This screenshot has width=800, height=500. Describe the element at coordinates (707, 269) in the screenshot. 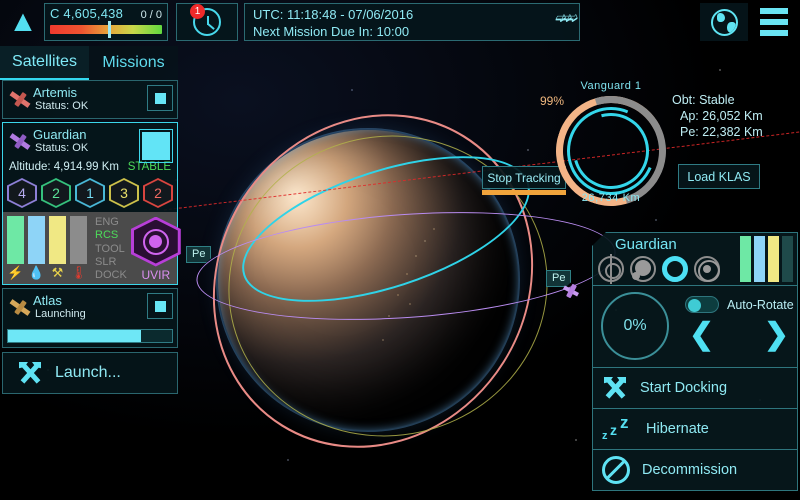

I see `reactor-module-icon` at that location.